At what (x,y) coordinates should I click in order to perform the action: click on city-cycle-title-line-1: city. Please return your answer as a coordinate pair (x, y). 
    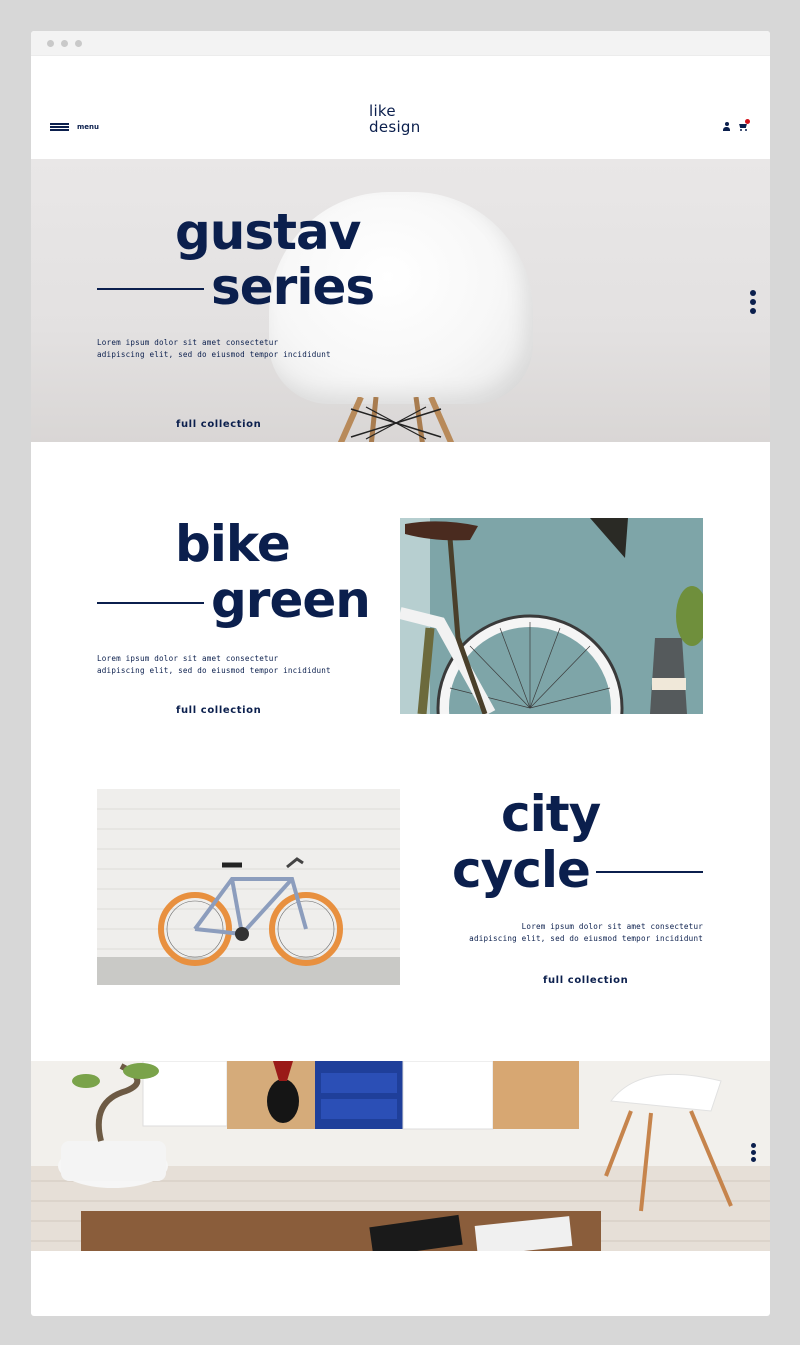
    Looking at the image, I should click on (551, 814).